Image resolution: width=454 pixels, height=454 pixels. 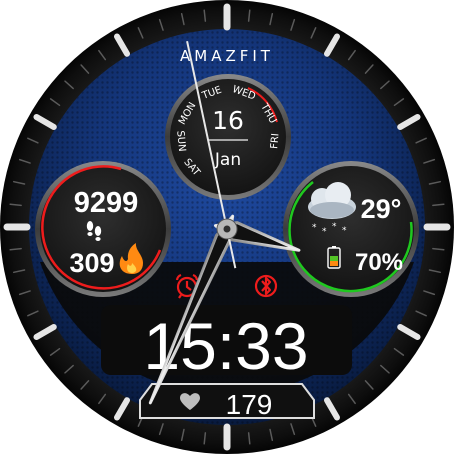 I want to click on hands-hub-center, so click(x=227, y=229).